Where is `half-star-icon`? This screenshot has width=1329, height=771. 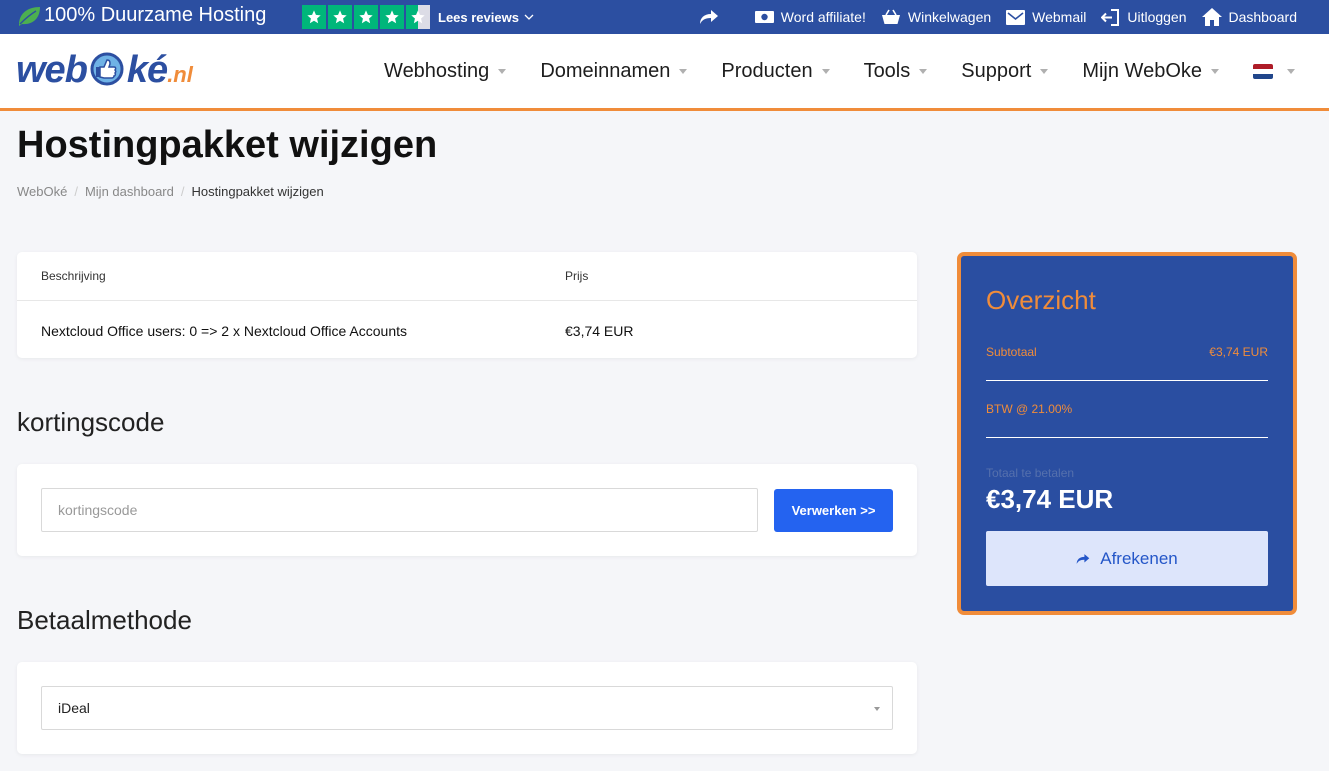 half-star-icon is located at coordinates (418, 17).